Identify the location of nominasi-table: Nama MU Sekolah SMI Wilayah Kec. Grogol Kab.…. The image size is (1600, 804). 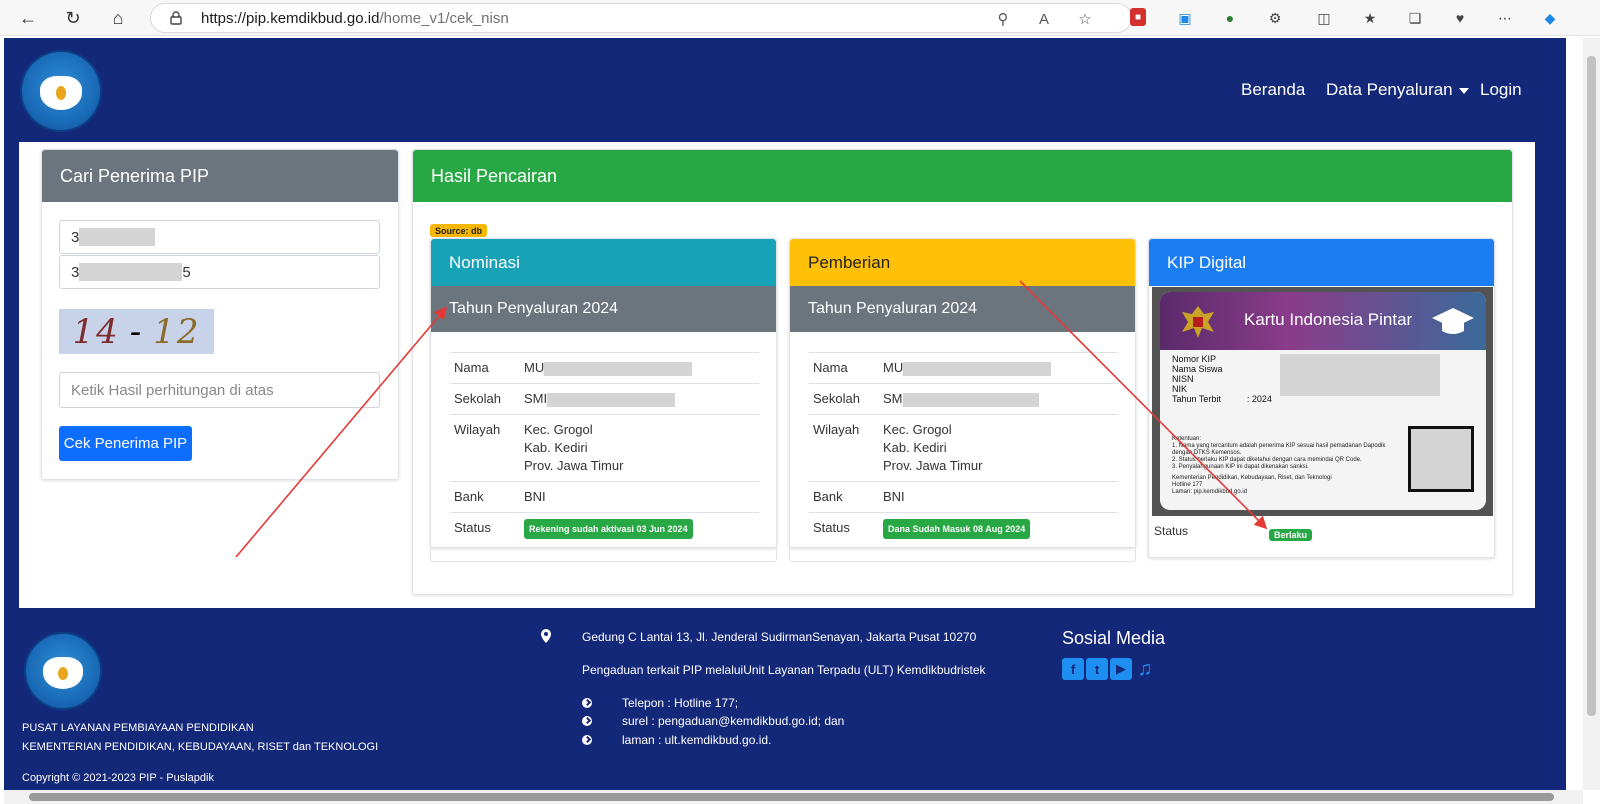
(604, 448).